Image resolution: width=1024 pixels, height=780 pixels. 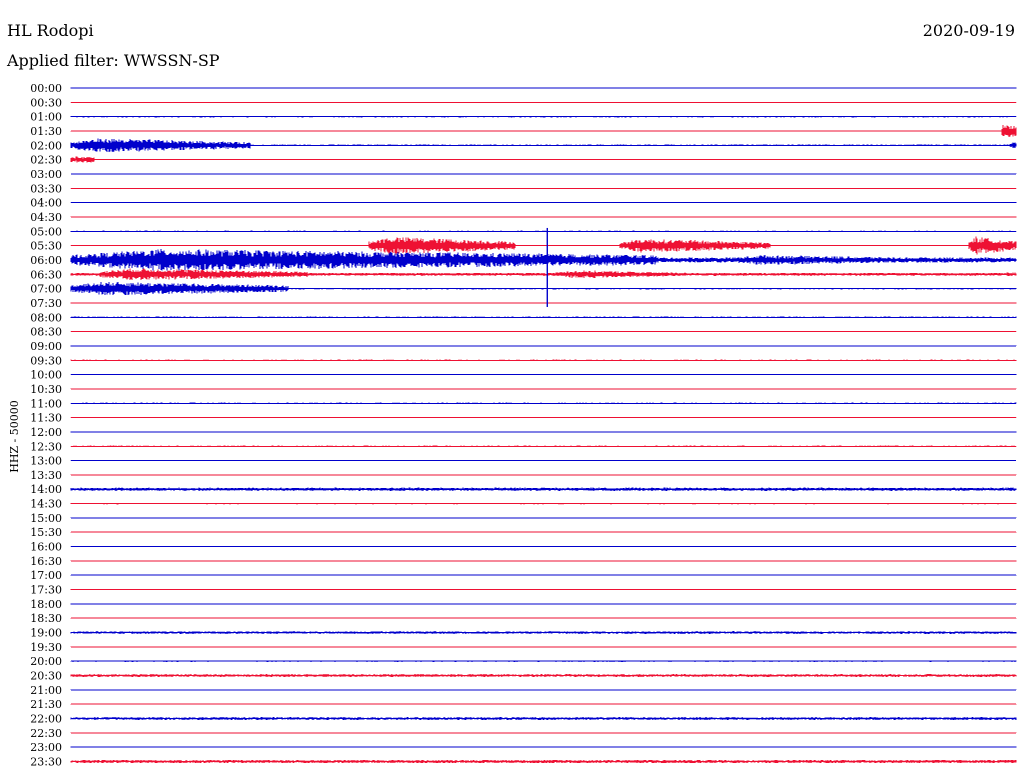 I want to click on row-time-label: 09:30, so click(x=46, y=360).